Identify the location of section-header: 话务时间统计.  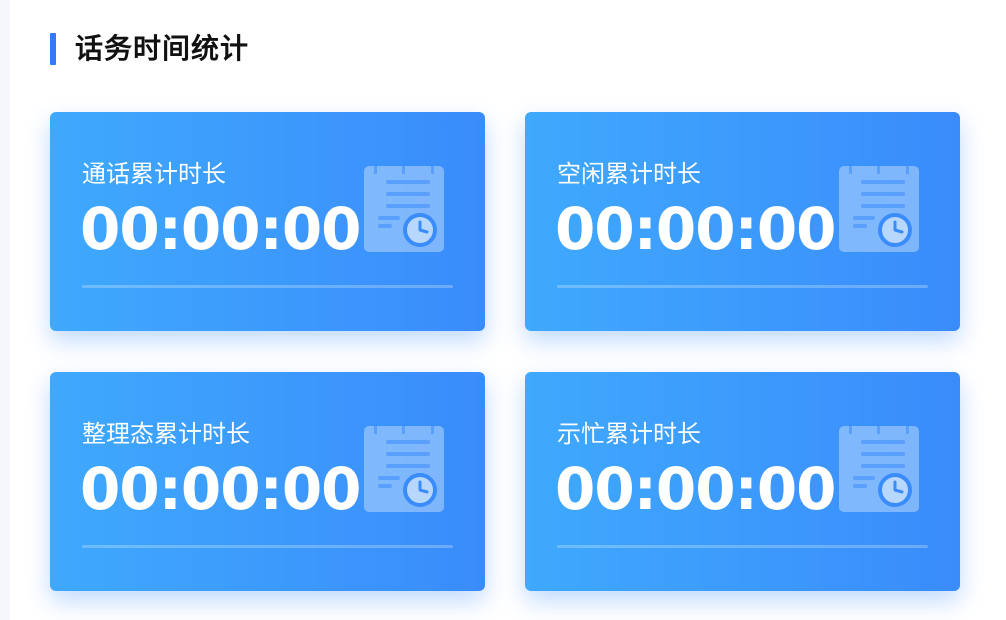
(149, 49).